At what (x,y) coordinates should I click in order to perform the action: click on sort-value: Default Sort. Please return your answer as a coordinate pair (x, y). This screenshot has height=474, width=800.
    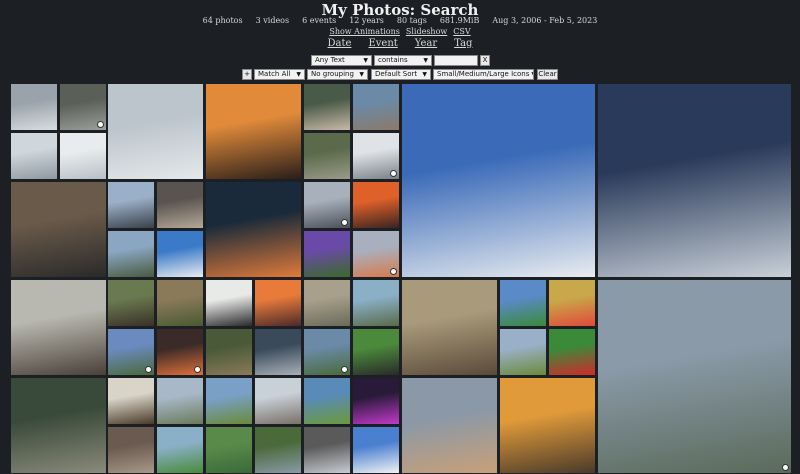
    Looking at the image, I should click on (396, 74).